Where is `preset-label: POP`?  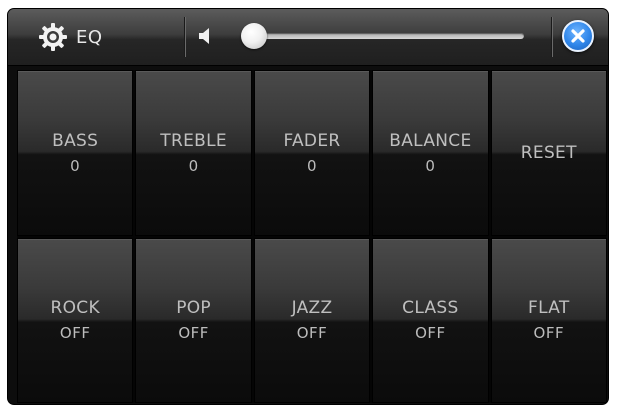
preset-label: POP is located at coordinates (193, 308).